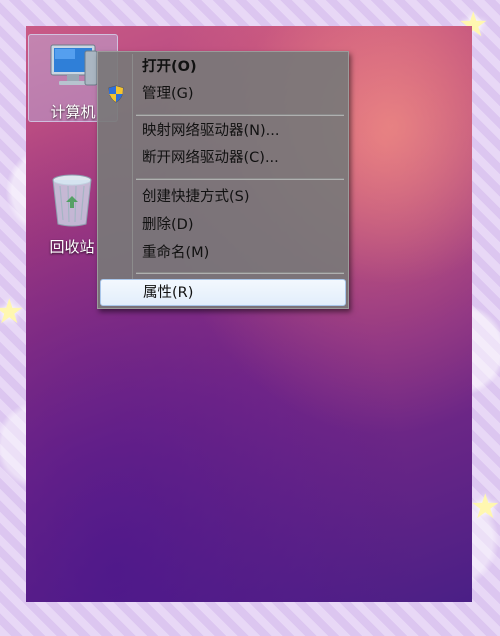 The width and height of the screenshot is (500, 636). What do you see at coordinates (223, 94) in the screenshot?
I see `menu-item-manage: 管理(G)` at bounding box center [223, 94].